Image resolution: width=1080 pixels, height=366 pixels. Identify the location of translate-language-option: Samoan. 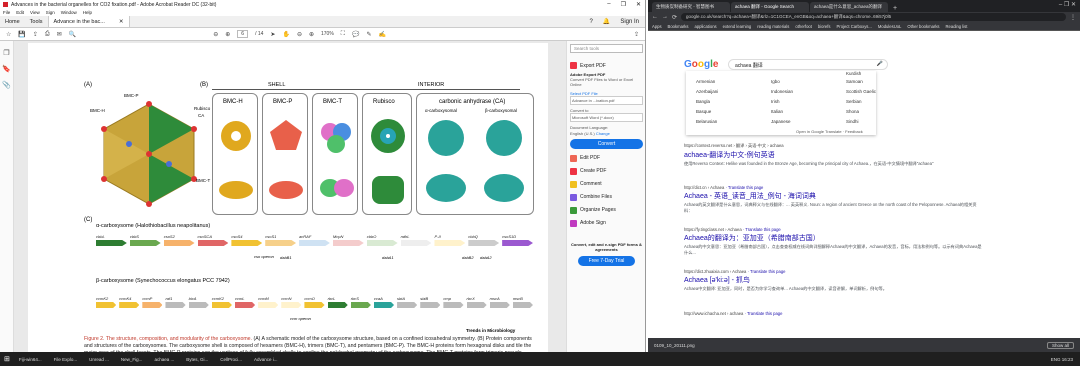
(854, 81).